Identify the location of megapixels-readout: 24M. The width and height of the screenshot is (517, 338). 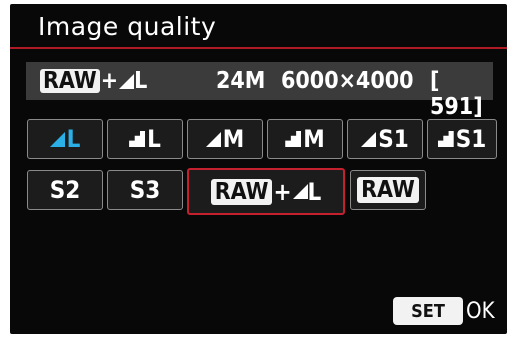
(241, 81).